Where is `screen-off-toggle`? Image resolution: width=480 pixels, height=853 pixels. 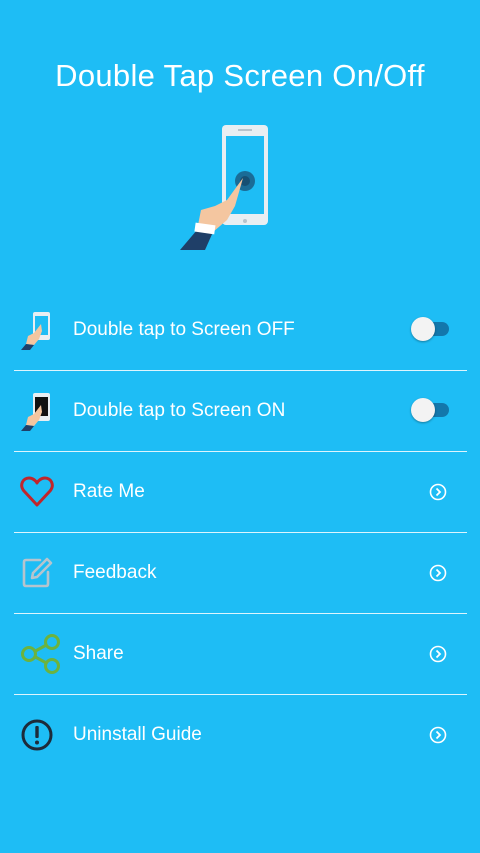
screen-off-toggle is located at coordinates (430, 329).